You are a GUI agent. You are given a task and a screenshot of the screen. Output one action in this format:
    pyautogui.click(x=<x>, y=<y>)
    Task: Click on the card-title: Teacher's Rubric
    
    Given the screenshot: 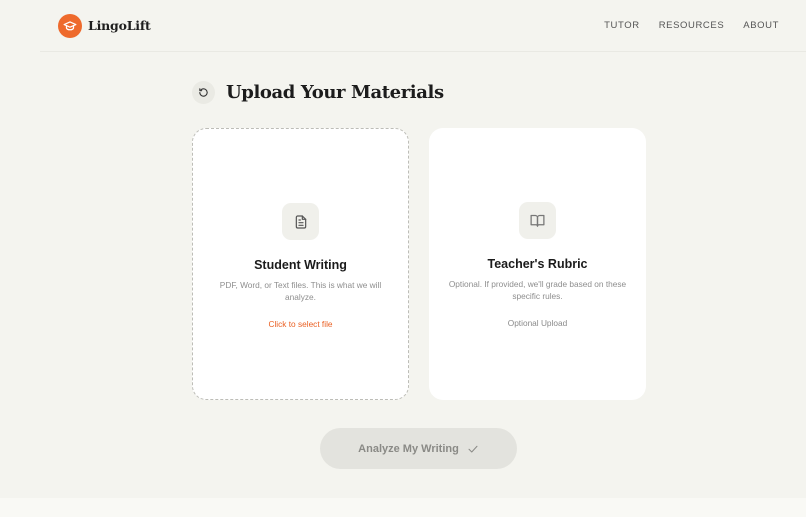 What is the action you would take?
    pyautogui.click(x=537, y=264)
    